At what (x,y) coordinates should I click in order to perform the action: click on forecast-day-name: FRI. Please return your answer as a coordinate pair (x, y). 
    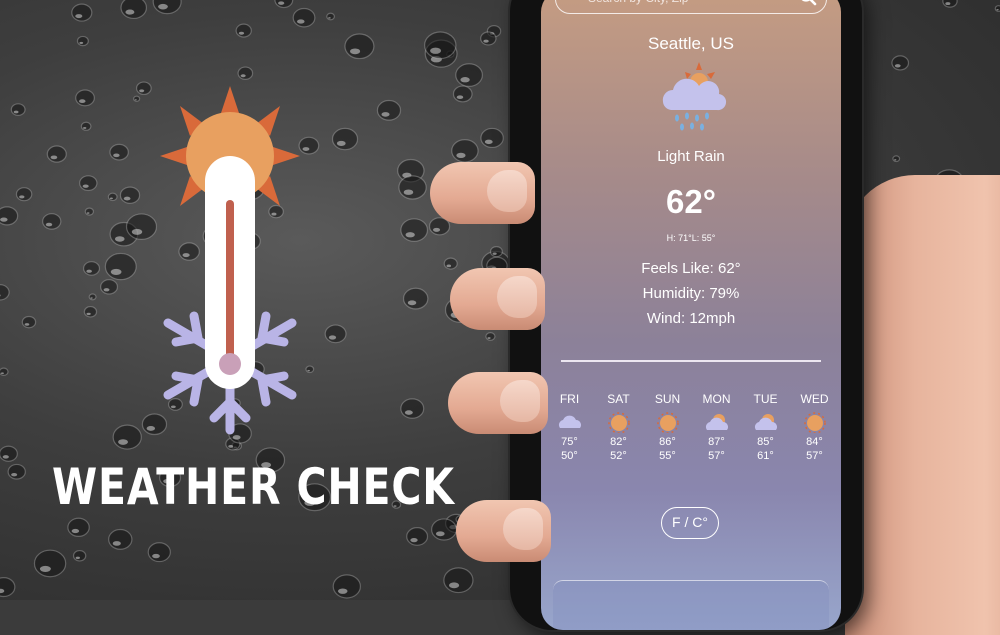
    Looking at the image, I should click on (569, 399).